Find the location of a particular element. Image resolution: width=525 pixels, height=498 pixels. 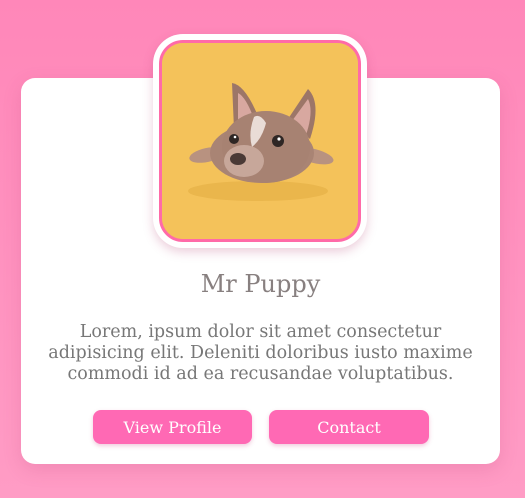

view-profile-button: View Profile is located at coordinates (172, 427).